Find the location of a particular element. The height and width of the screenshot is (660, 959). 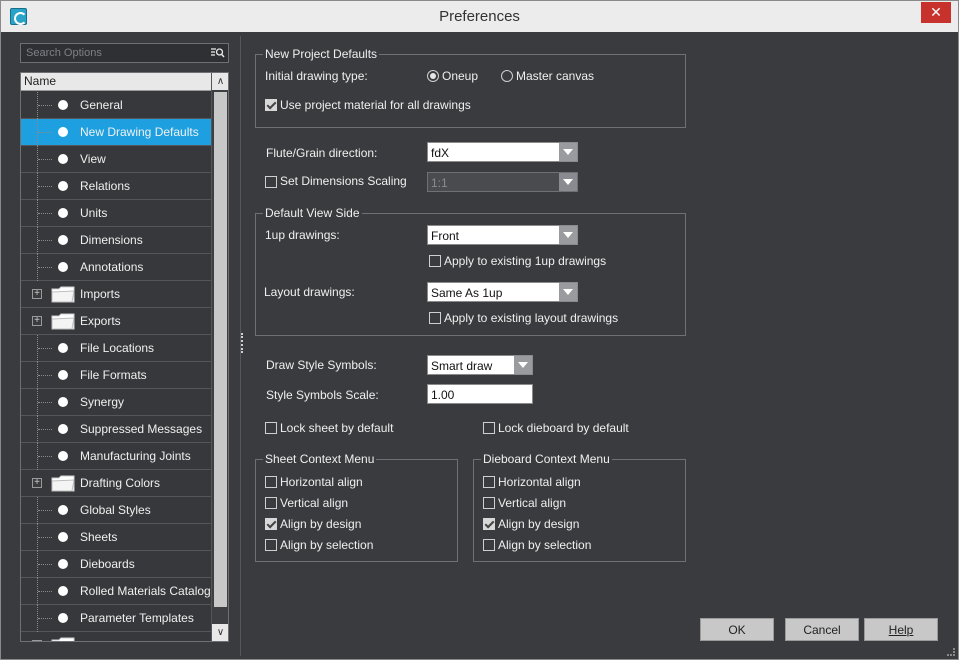

set-dimensions-scaling-label: Set Dimensions Scaling is located at coordinates (343, 181).